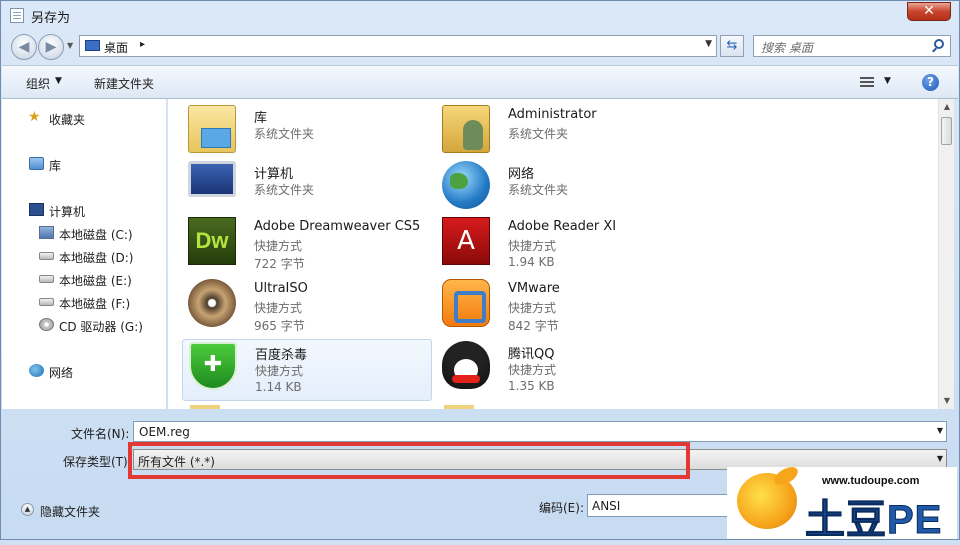 The height and width of the screenshot is (545, 960). I want to click on close-button: ✕, so click(929, 11).